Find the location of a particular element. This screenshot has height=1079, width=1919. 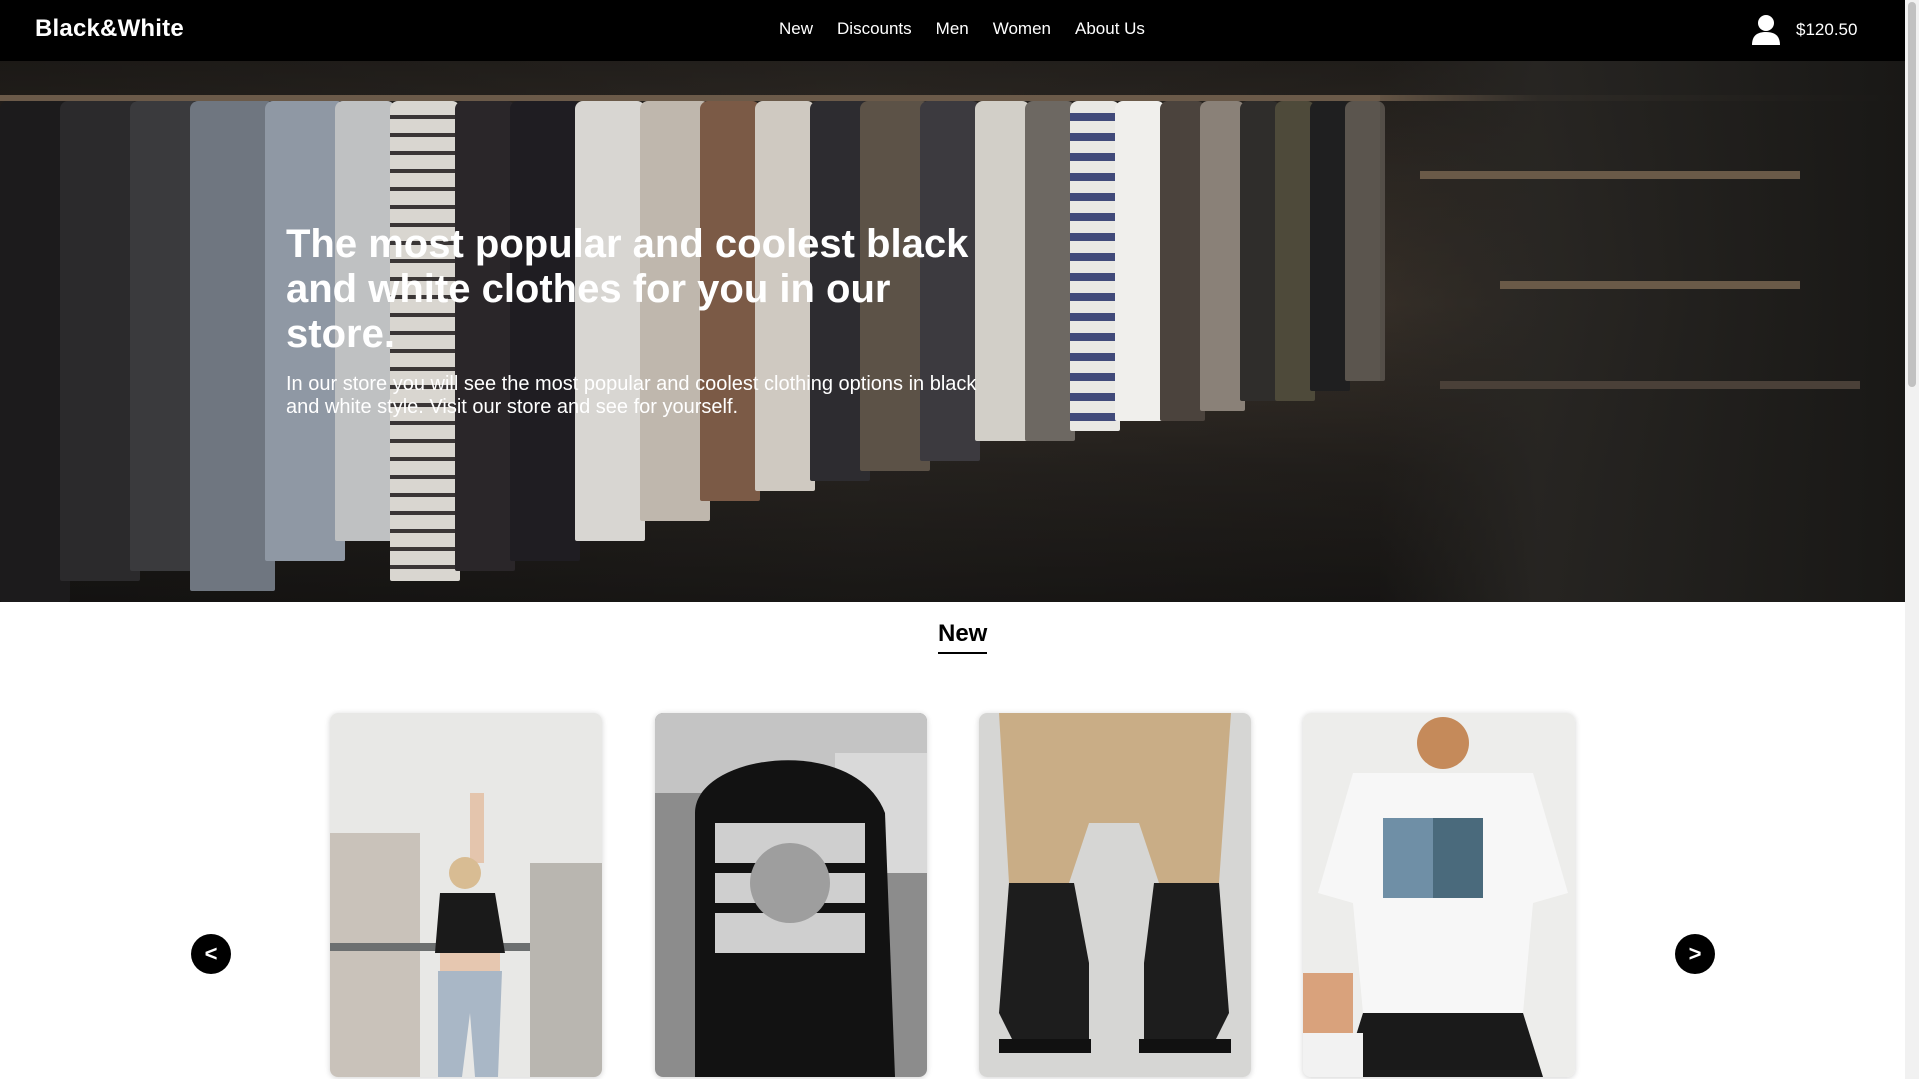

cart-total: $120.50 is located at coordinates (1826, 30).